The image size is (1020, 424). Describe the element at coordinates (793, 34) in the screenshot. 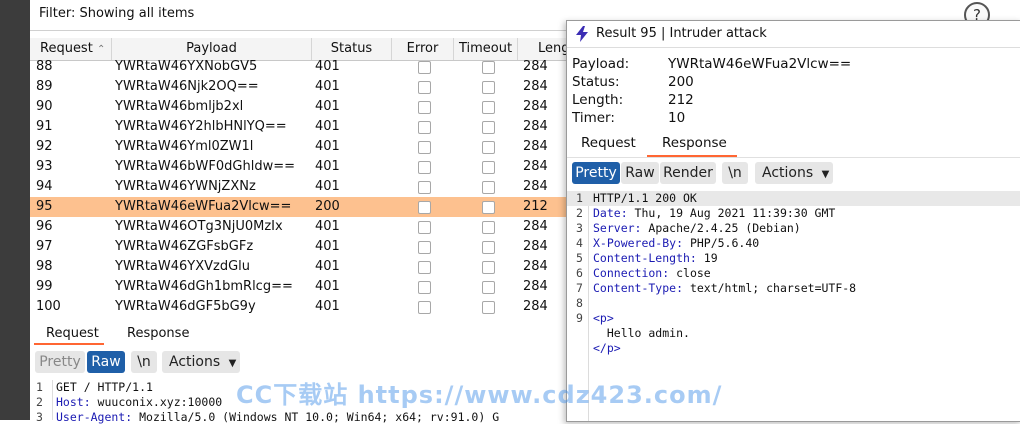

I see `popup-title-bar: Result 95 | Intruder attack` at that location.